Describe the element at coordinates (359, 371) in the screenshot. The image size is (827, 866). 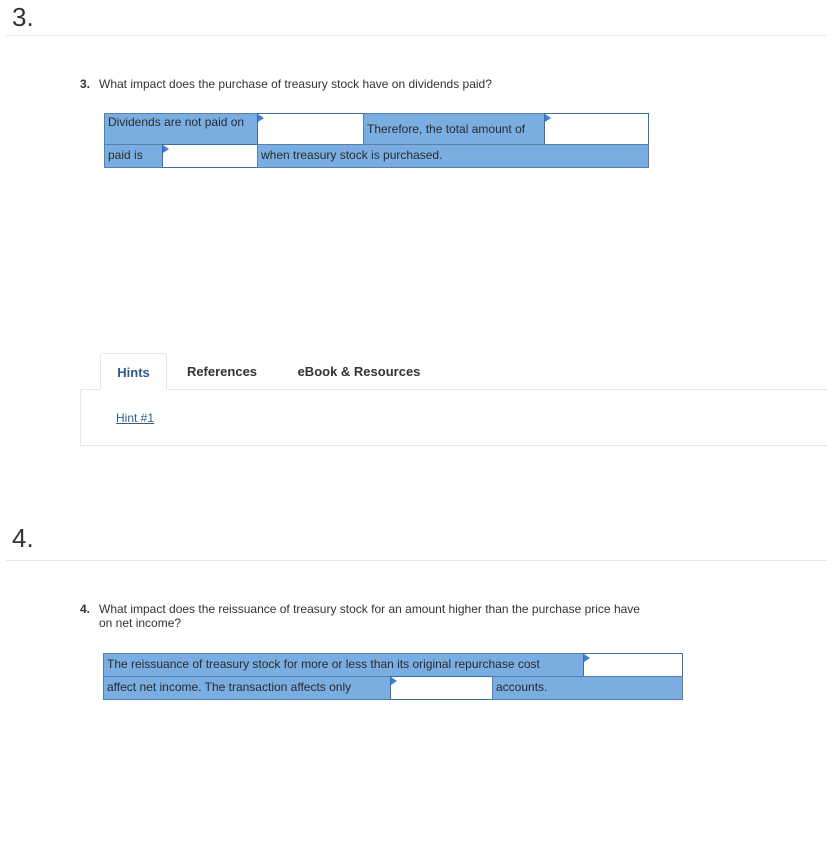
I see `tab-ebook-resources: eBook & Resources` at that location.